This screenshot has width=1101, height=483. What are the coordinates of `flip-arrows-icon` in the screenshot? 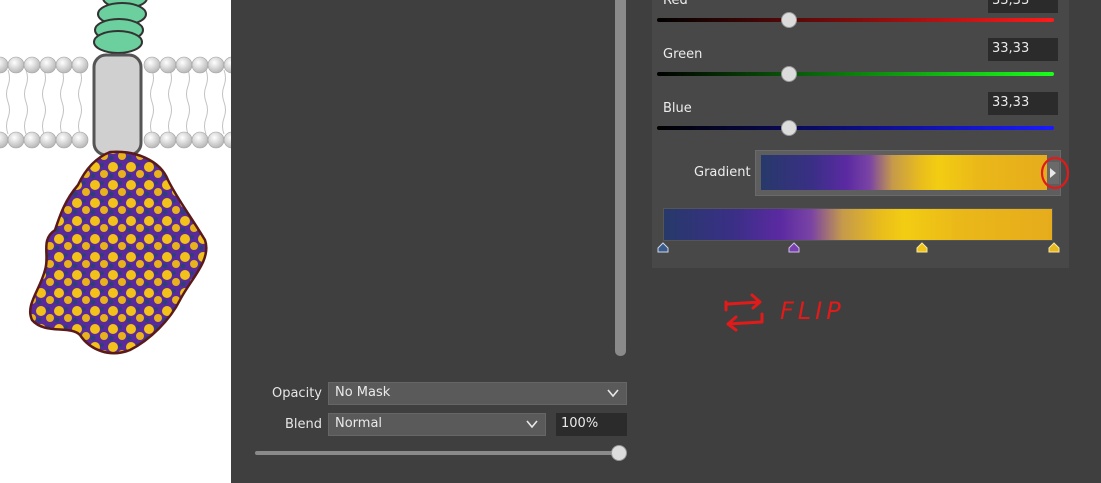 It's located at (744, 312).